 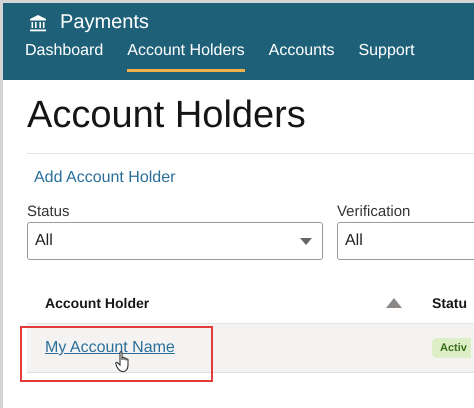 What do you see at coordinates (386, 56) in the screenshot?
I see `nav-tab: Support` at bounding box center [386, 56].